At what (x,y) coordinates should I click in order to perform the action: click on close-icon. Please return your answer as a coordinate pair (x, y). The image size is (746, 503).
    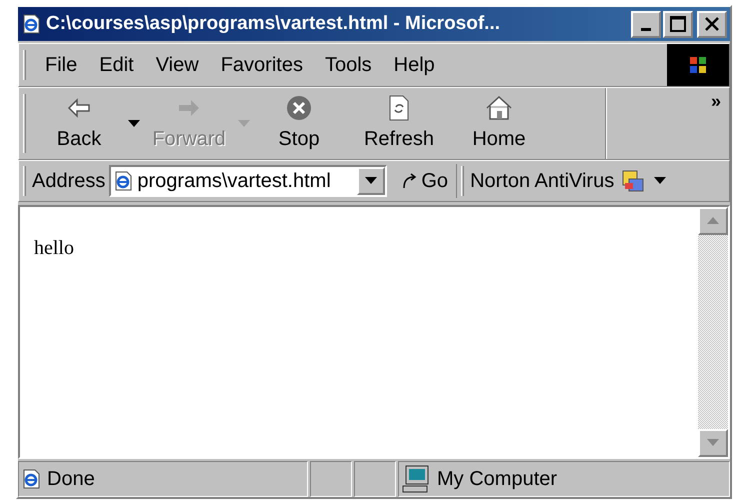
    Looking at the image, I should click on (712, 24).